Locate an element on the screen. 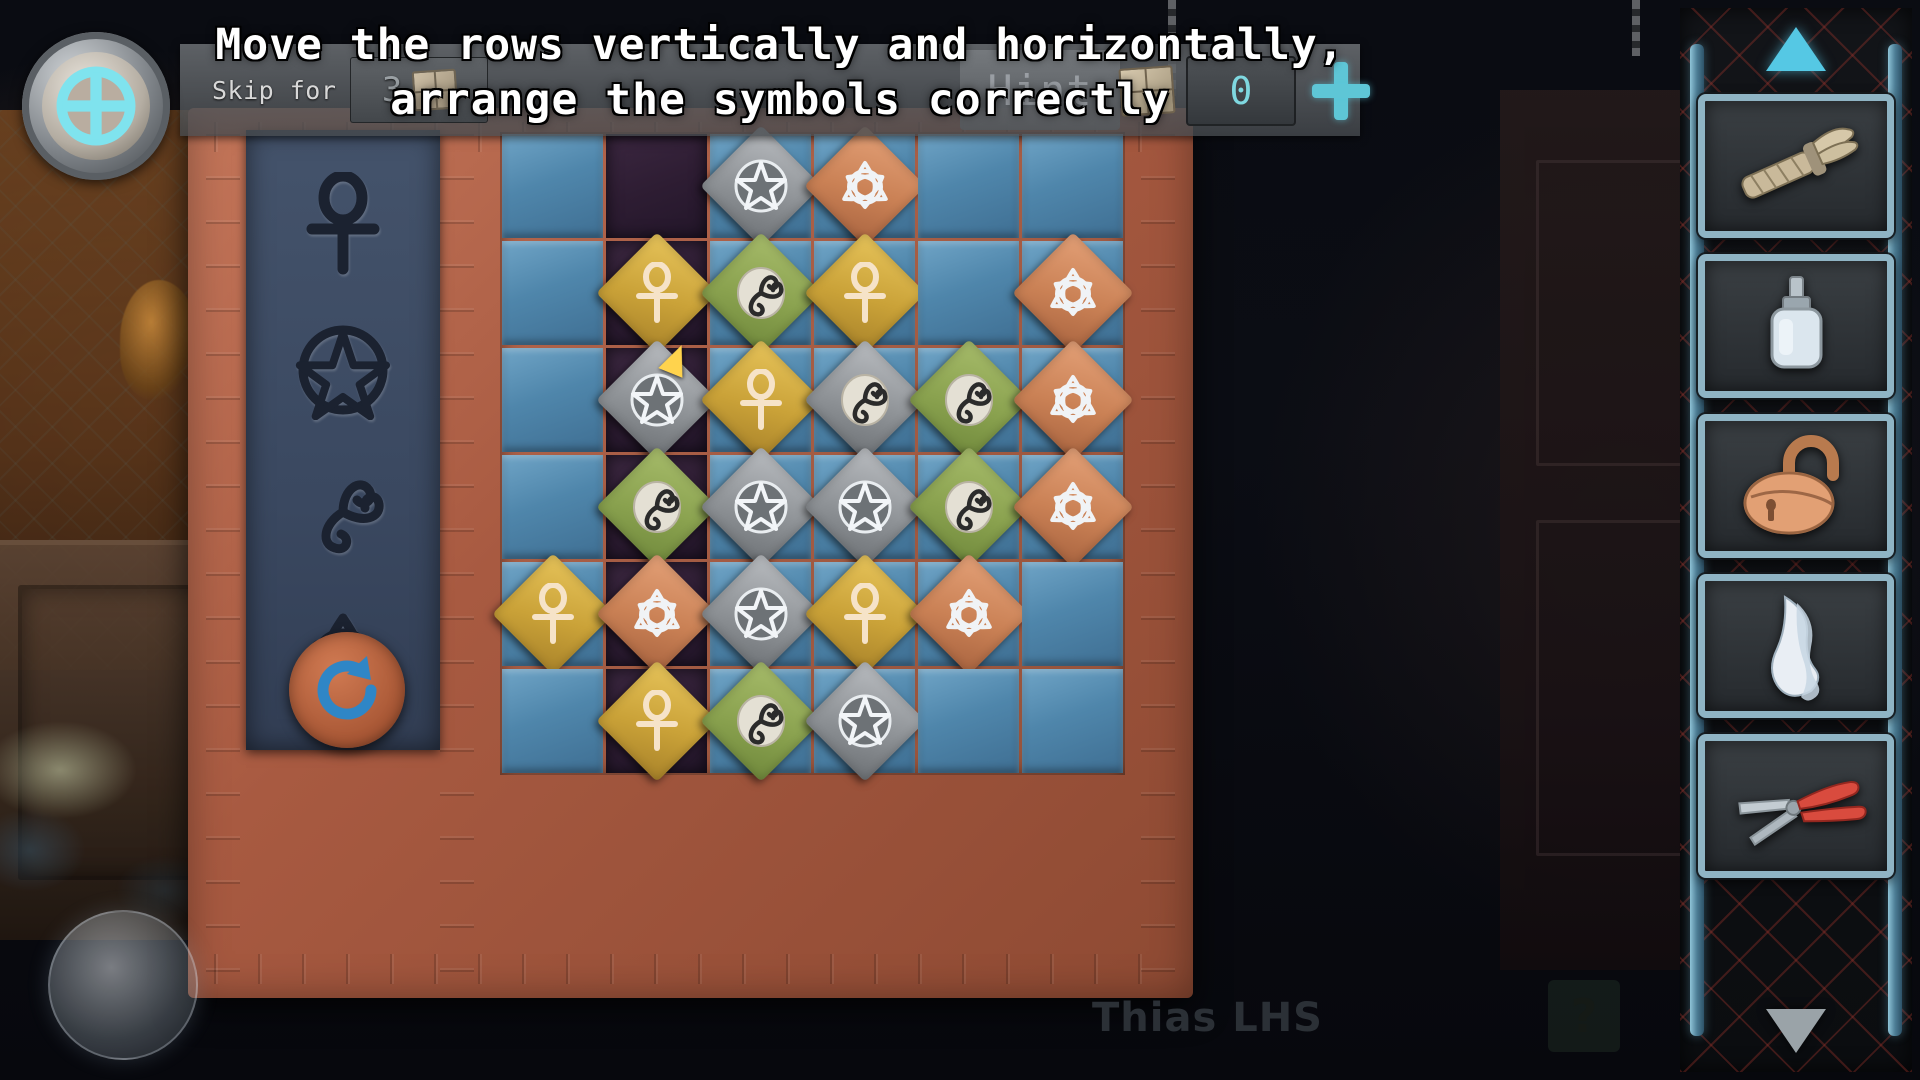 This screenshot has height=1080, width=1920. add-currency-button is located at coordinates (1341, 91).